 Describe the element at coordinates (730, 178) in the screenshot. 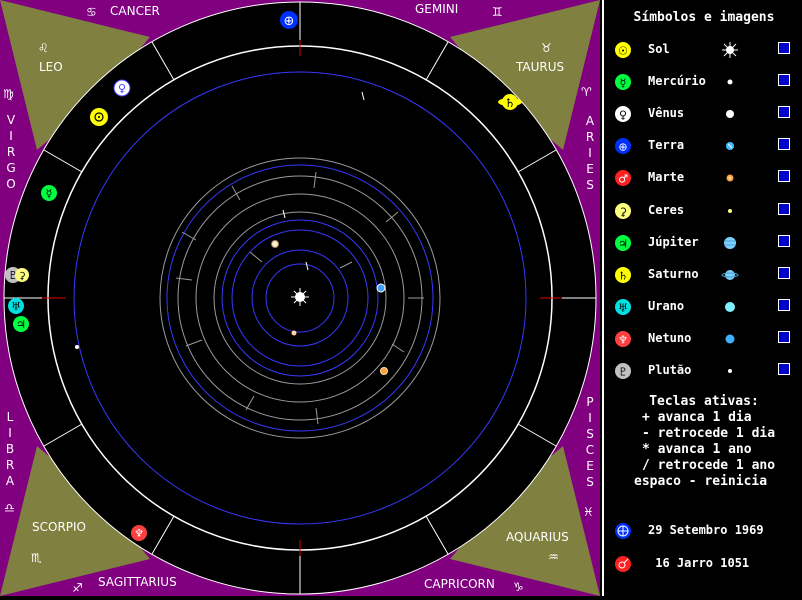

I see `mars-image-icon-legend` at that location.